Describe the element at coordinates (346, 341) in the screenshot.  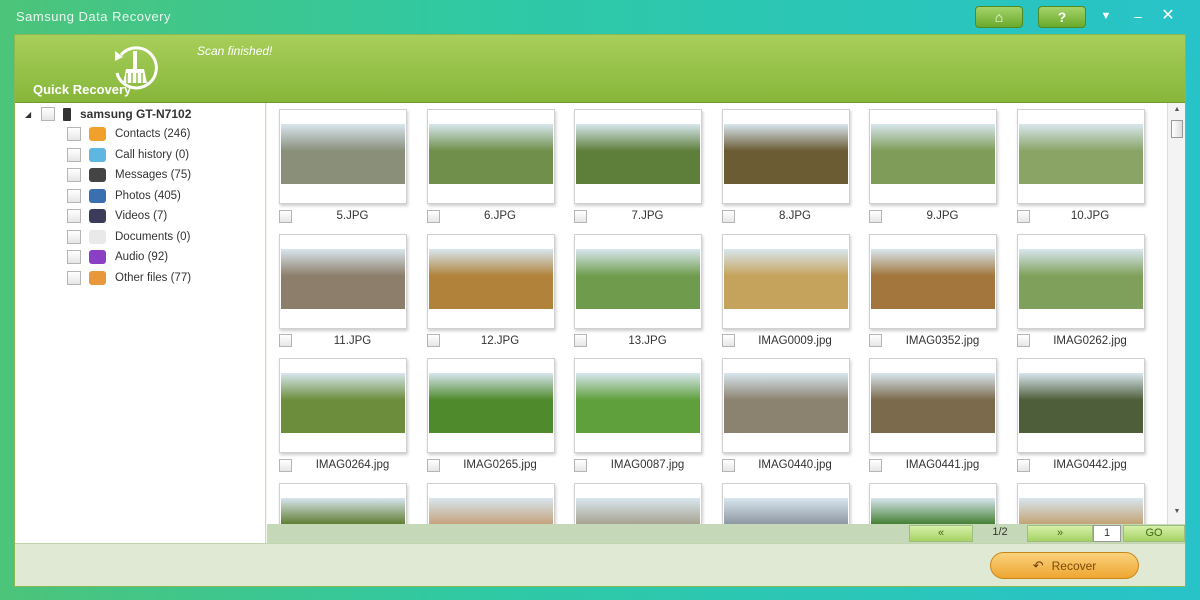
I see `photo-item-label: 11.JPG` at that location.